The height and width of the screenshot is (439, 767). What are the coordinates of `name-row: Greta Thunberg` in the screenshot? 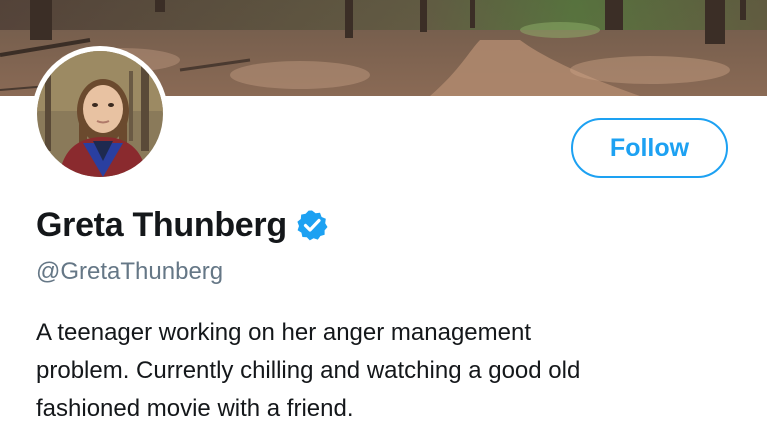 It's located at (182, 225).